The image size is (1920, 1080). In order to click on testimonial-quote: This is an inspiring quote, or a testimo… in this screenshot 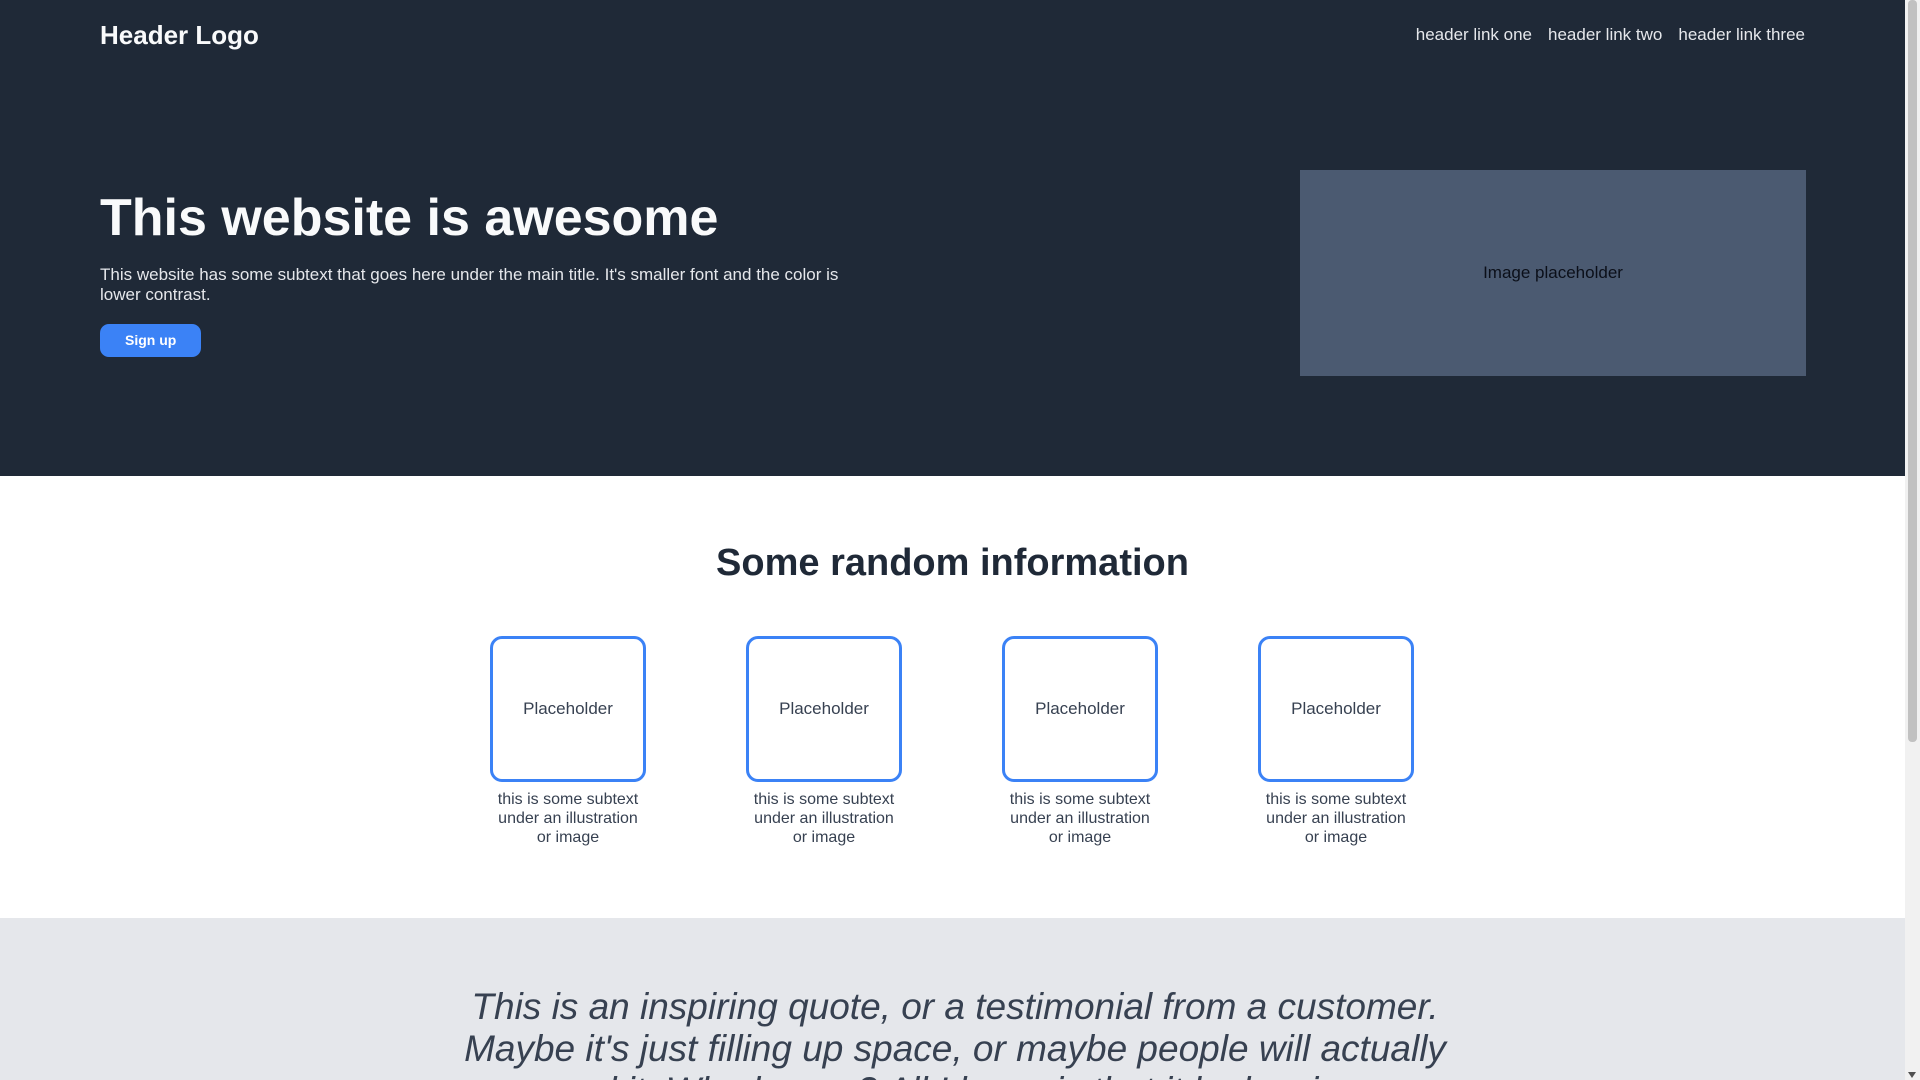, I will do `click(955, 1033)`.